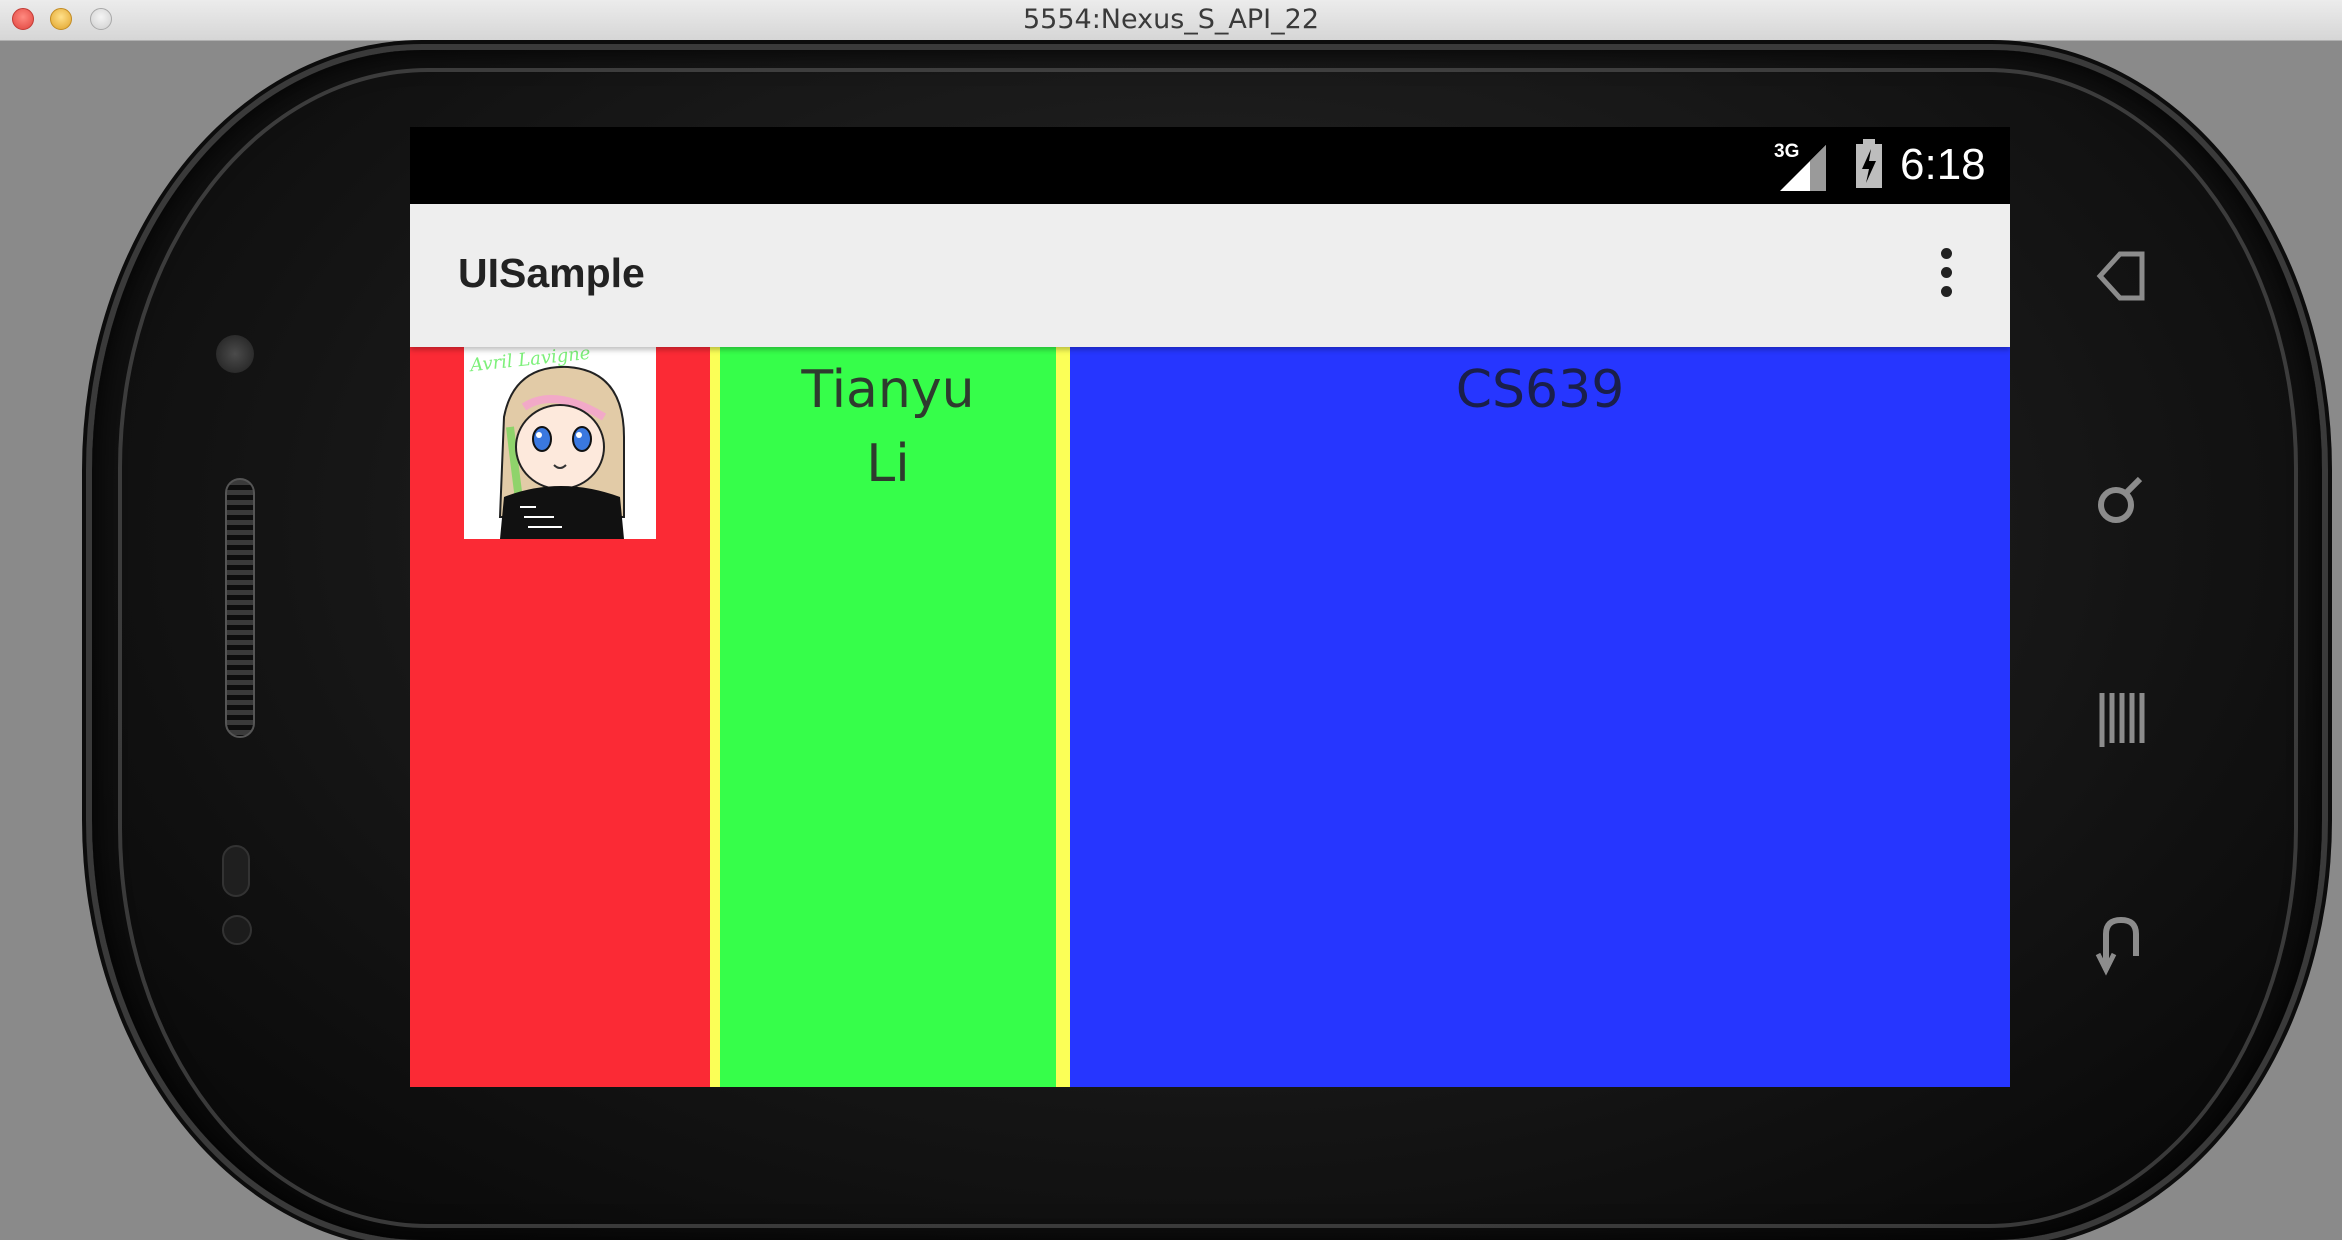 The width and height of the screenshot is (2342, 1240). Describe the element at coordinates (236, 871) in the screenshot. I see `proximity-sensor` at that location.